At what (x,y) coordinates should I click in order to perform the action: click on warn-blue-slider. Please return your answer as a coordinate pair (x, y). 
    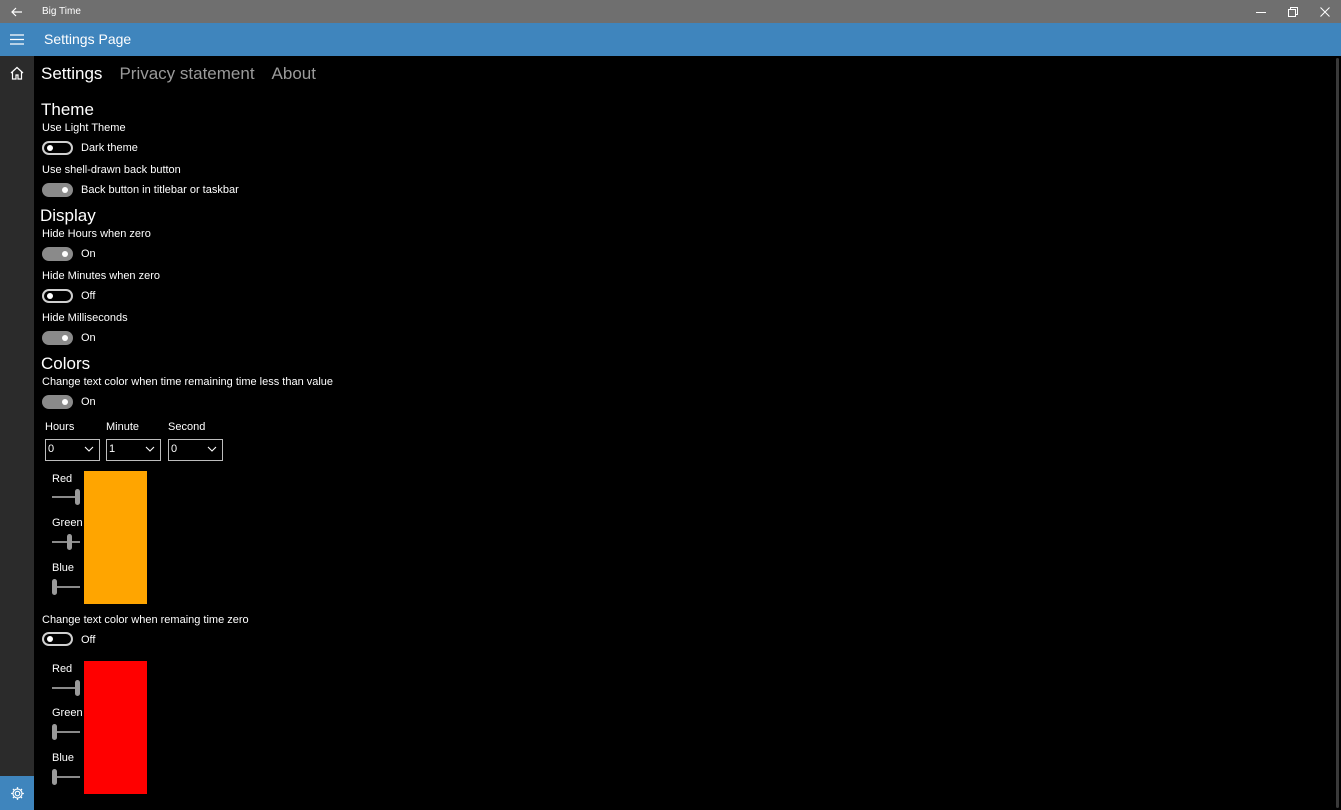
    Looking at the image, I should click on (66, 587).